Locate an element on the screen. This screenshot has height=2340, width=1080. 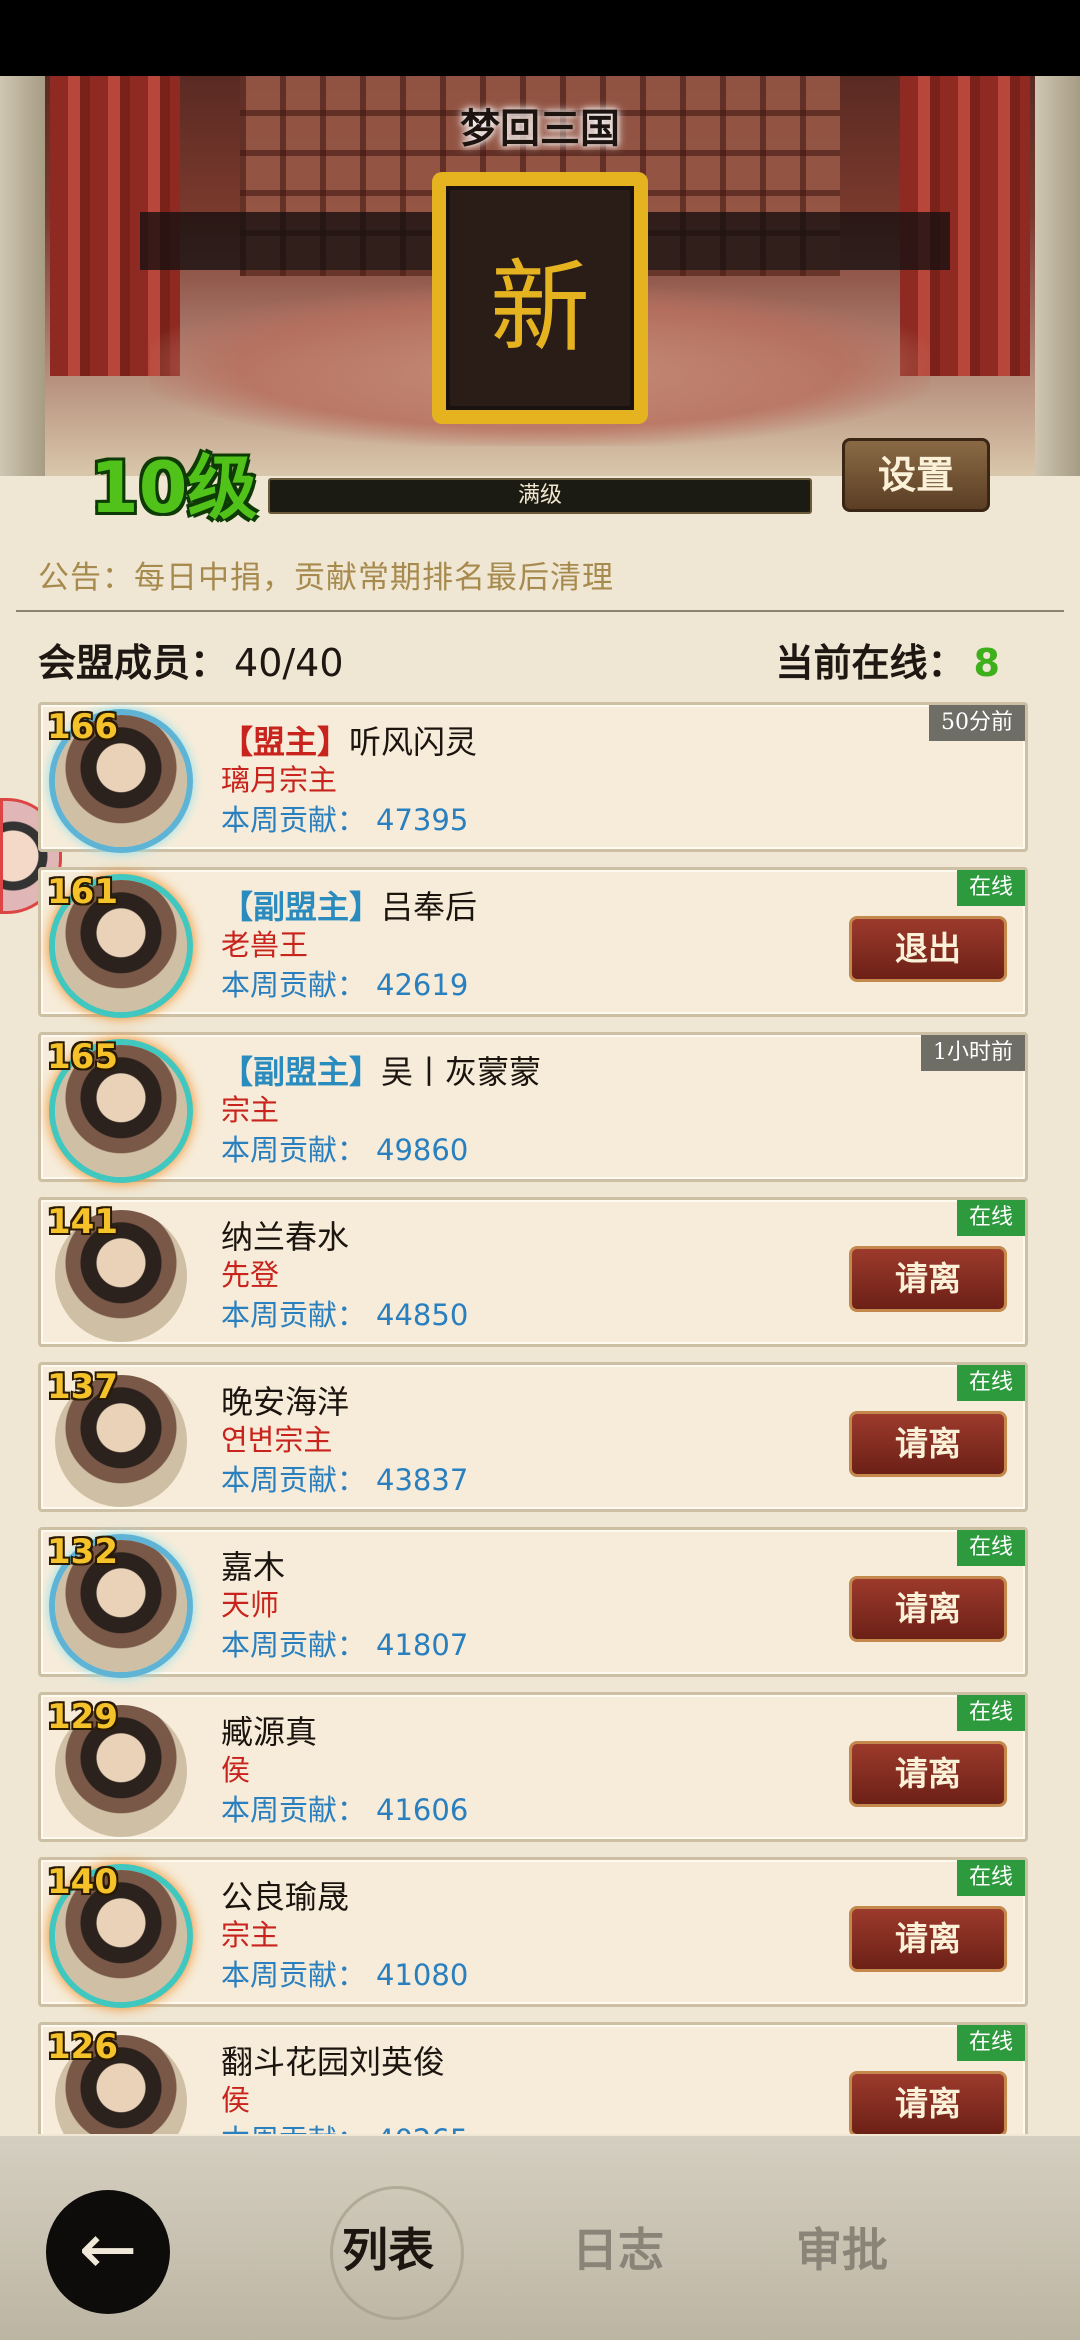
contribution-value: 40265 is located at coordinates (422, 2128).